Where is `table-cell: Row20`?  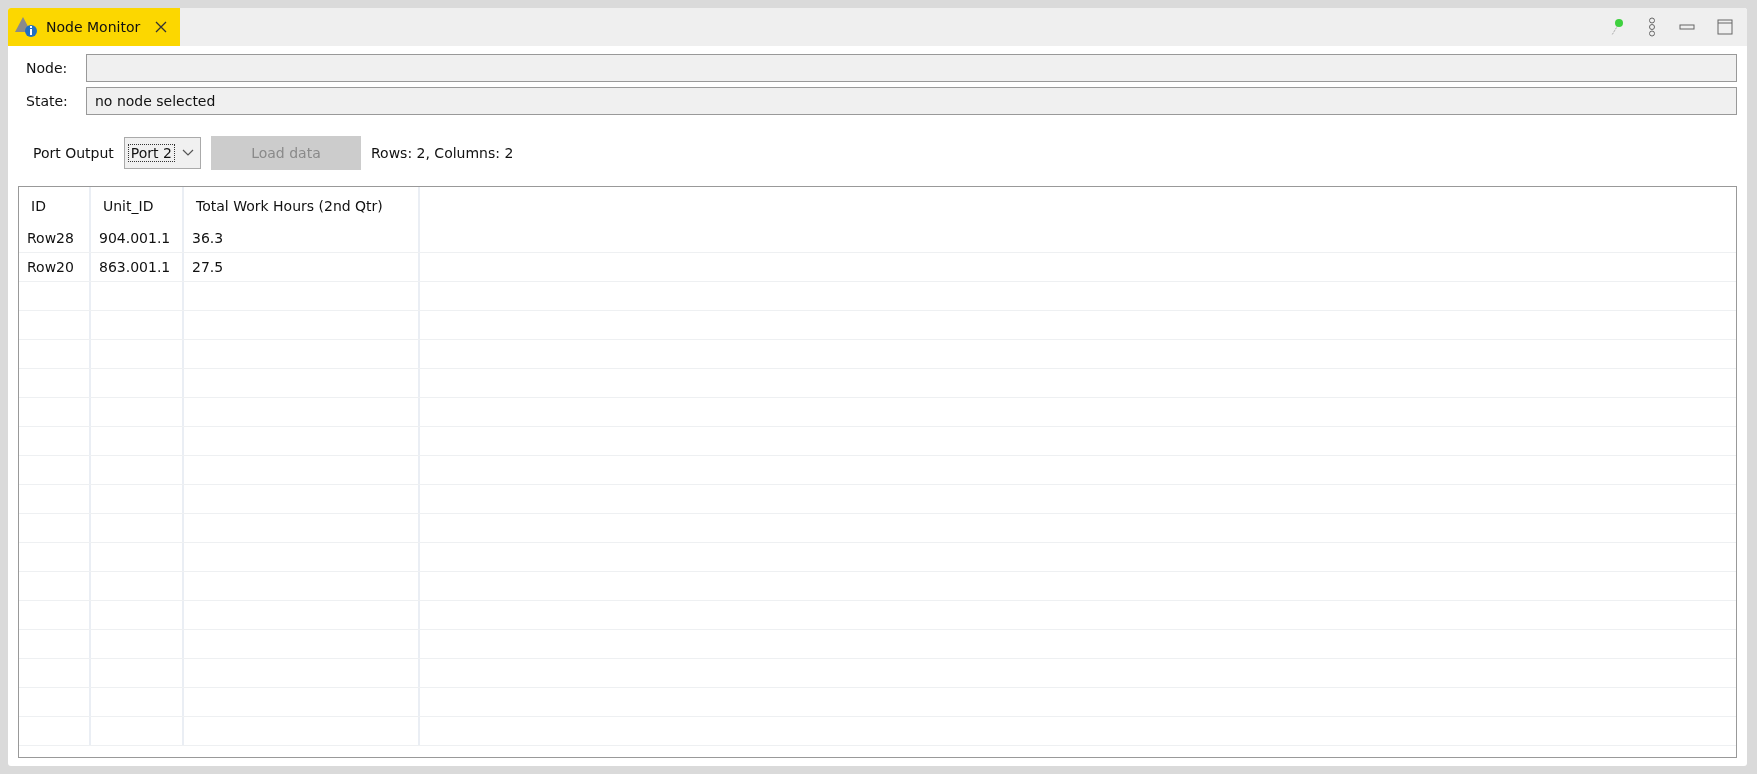 table-cell: Row20 is located at coordinates (55, 267).